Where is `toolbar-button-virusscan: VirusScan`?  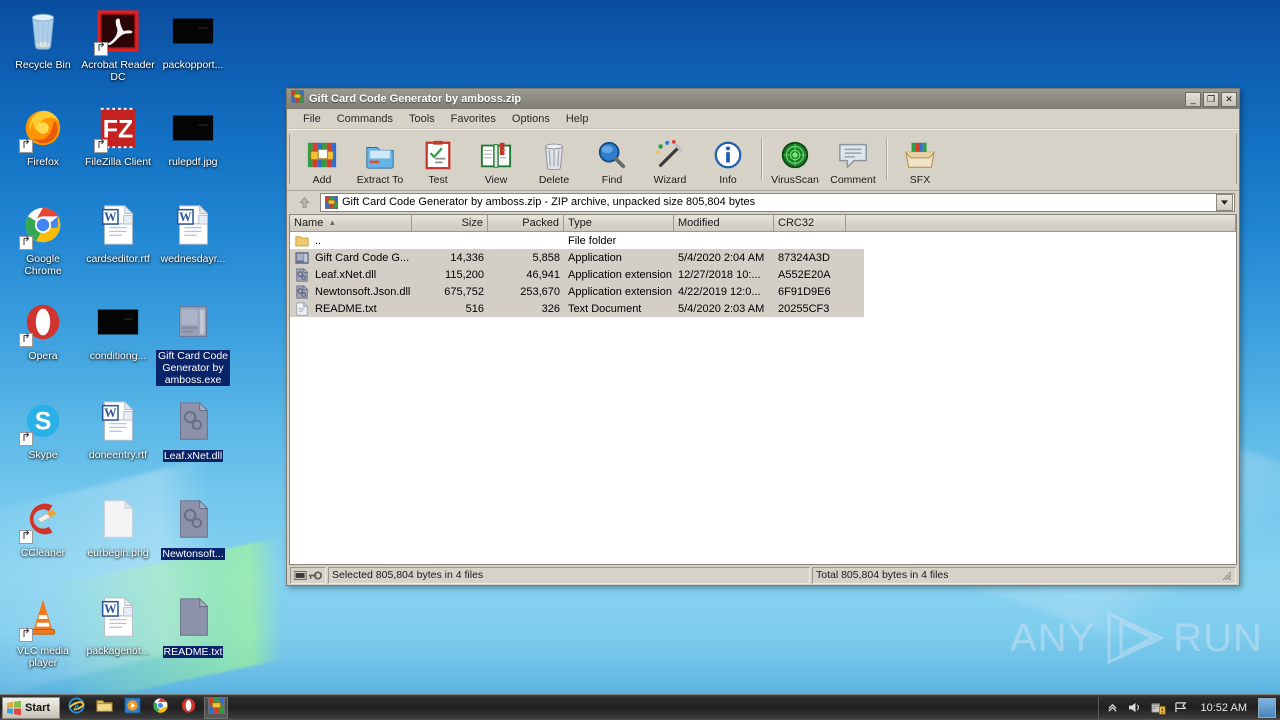
toolbar-button-virusscan: VirusScan is located at coordinates (795, 160).